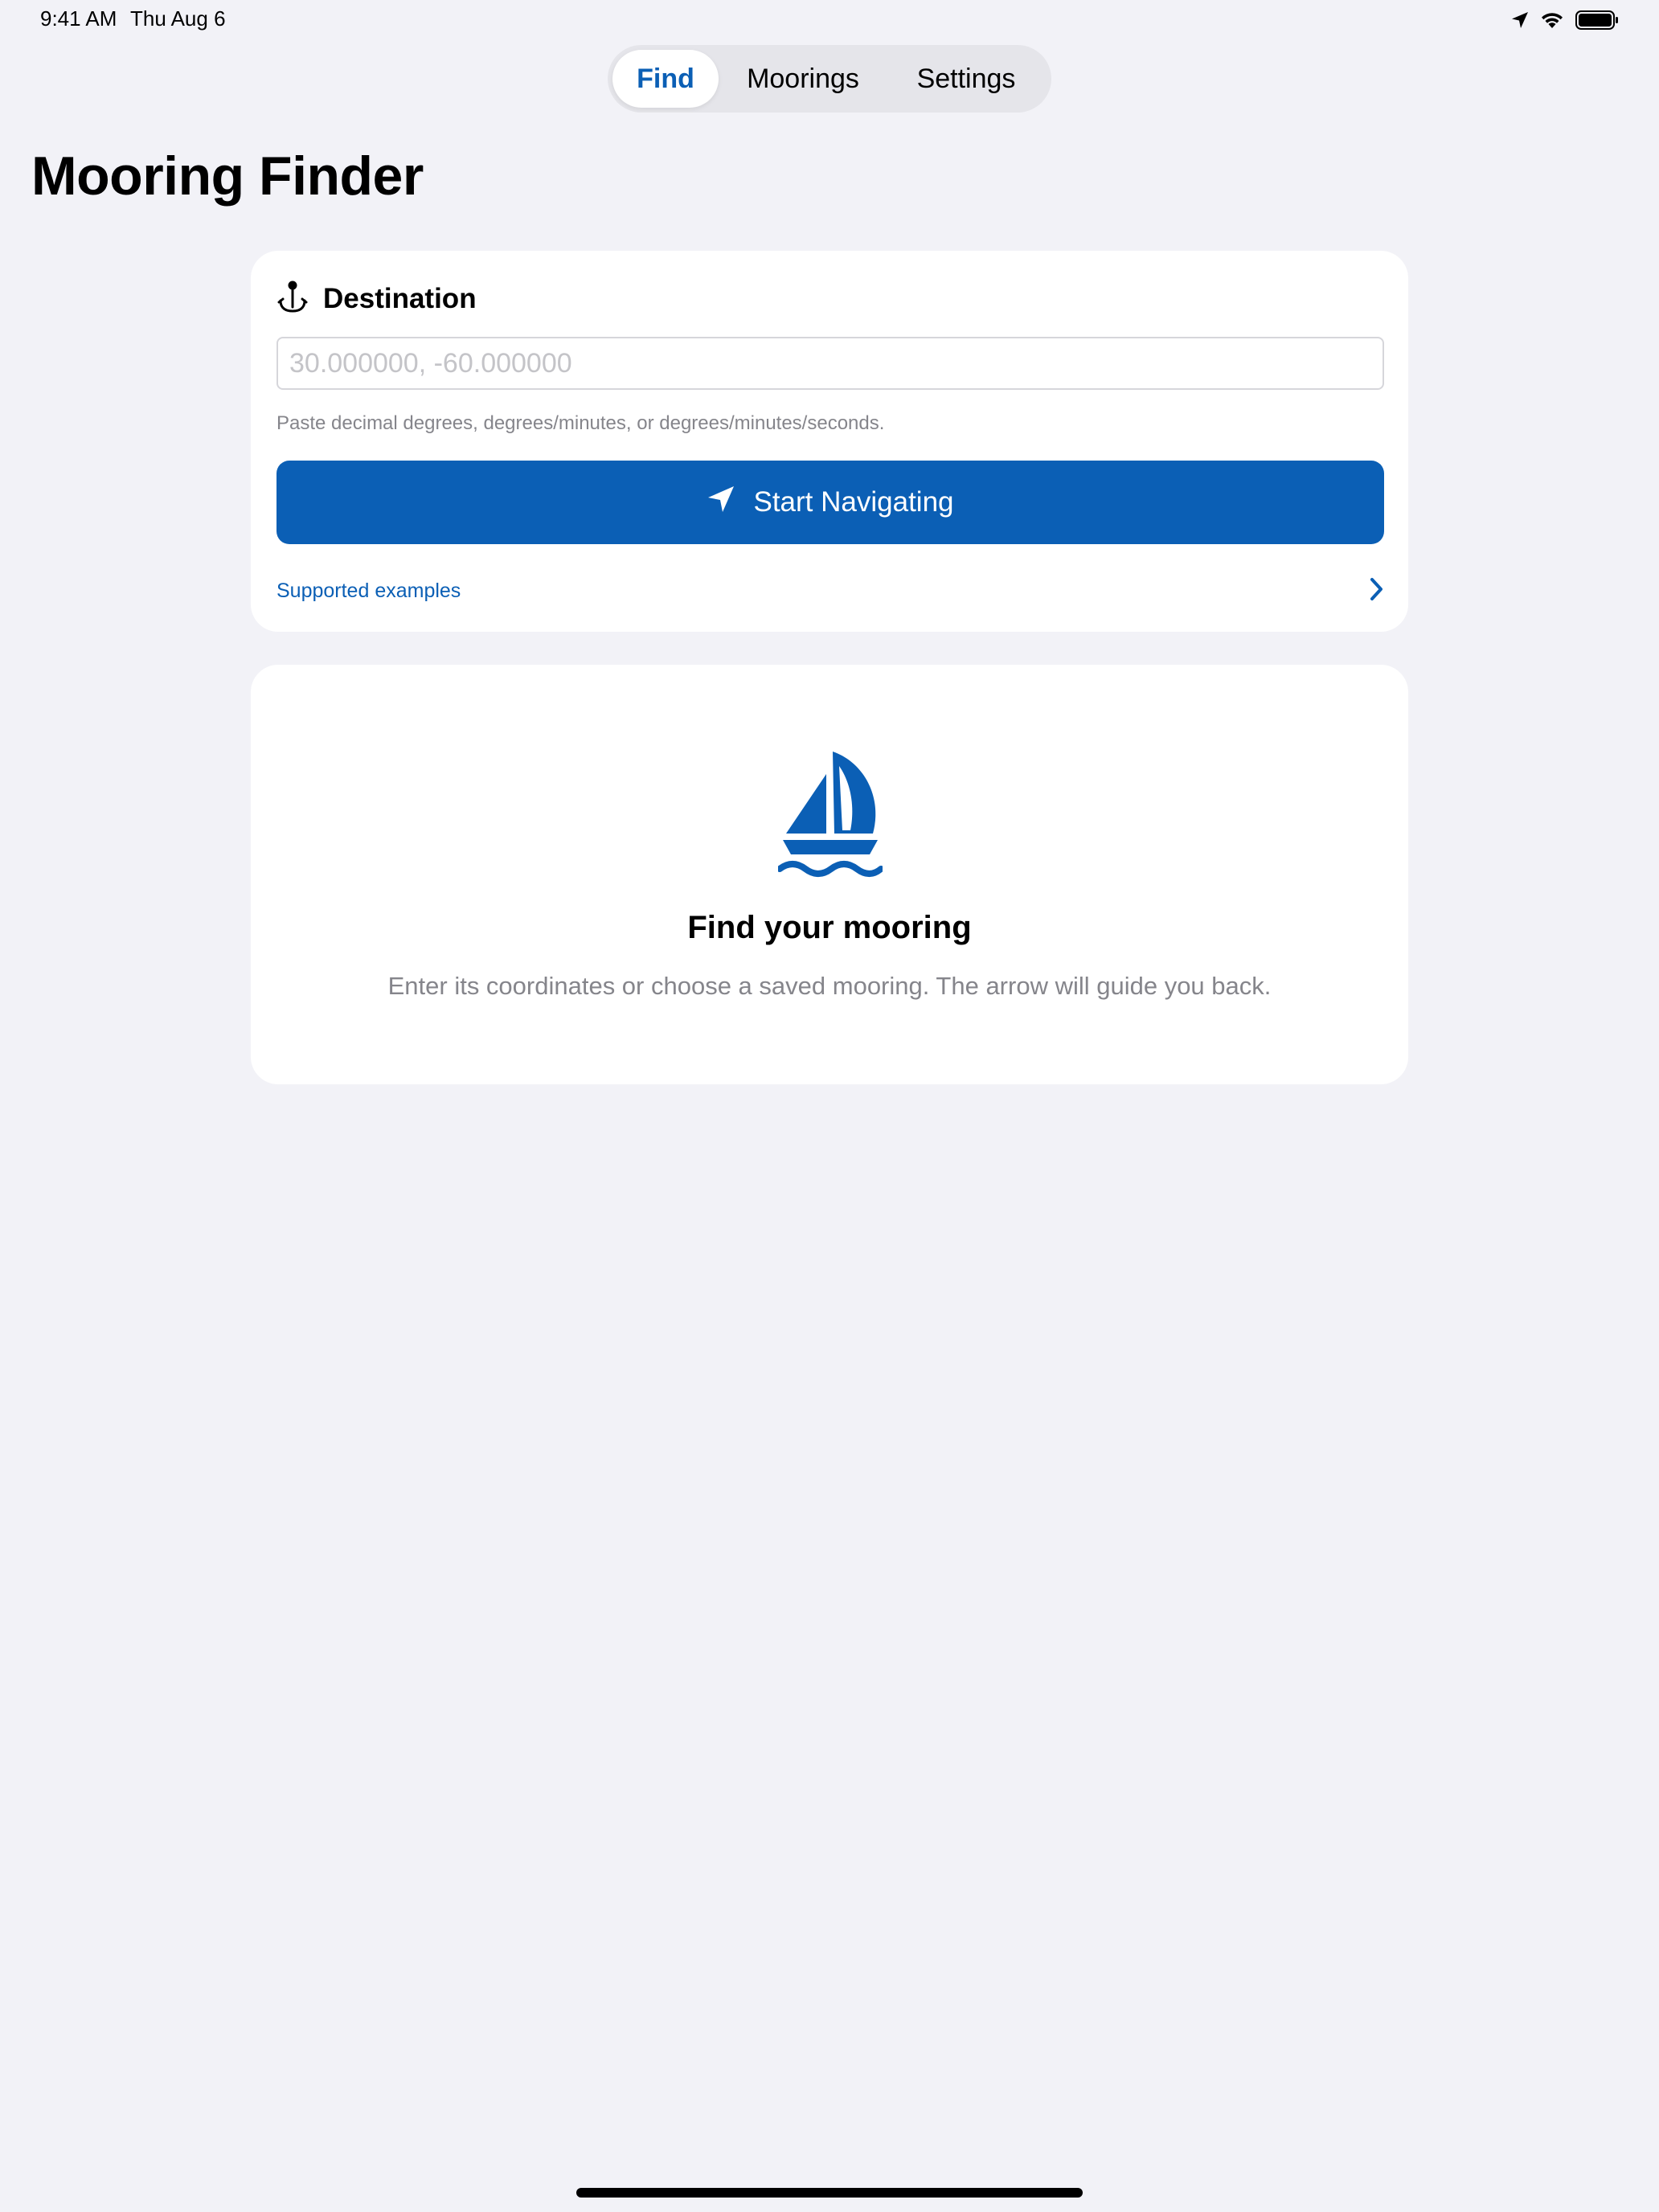 The height and width of the screenshot is (2212, 1659). Describe the element at coordinates (721, 503) in the screenshot. I see `location-arrow-icon` at that location.